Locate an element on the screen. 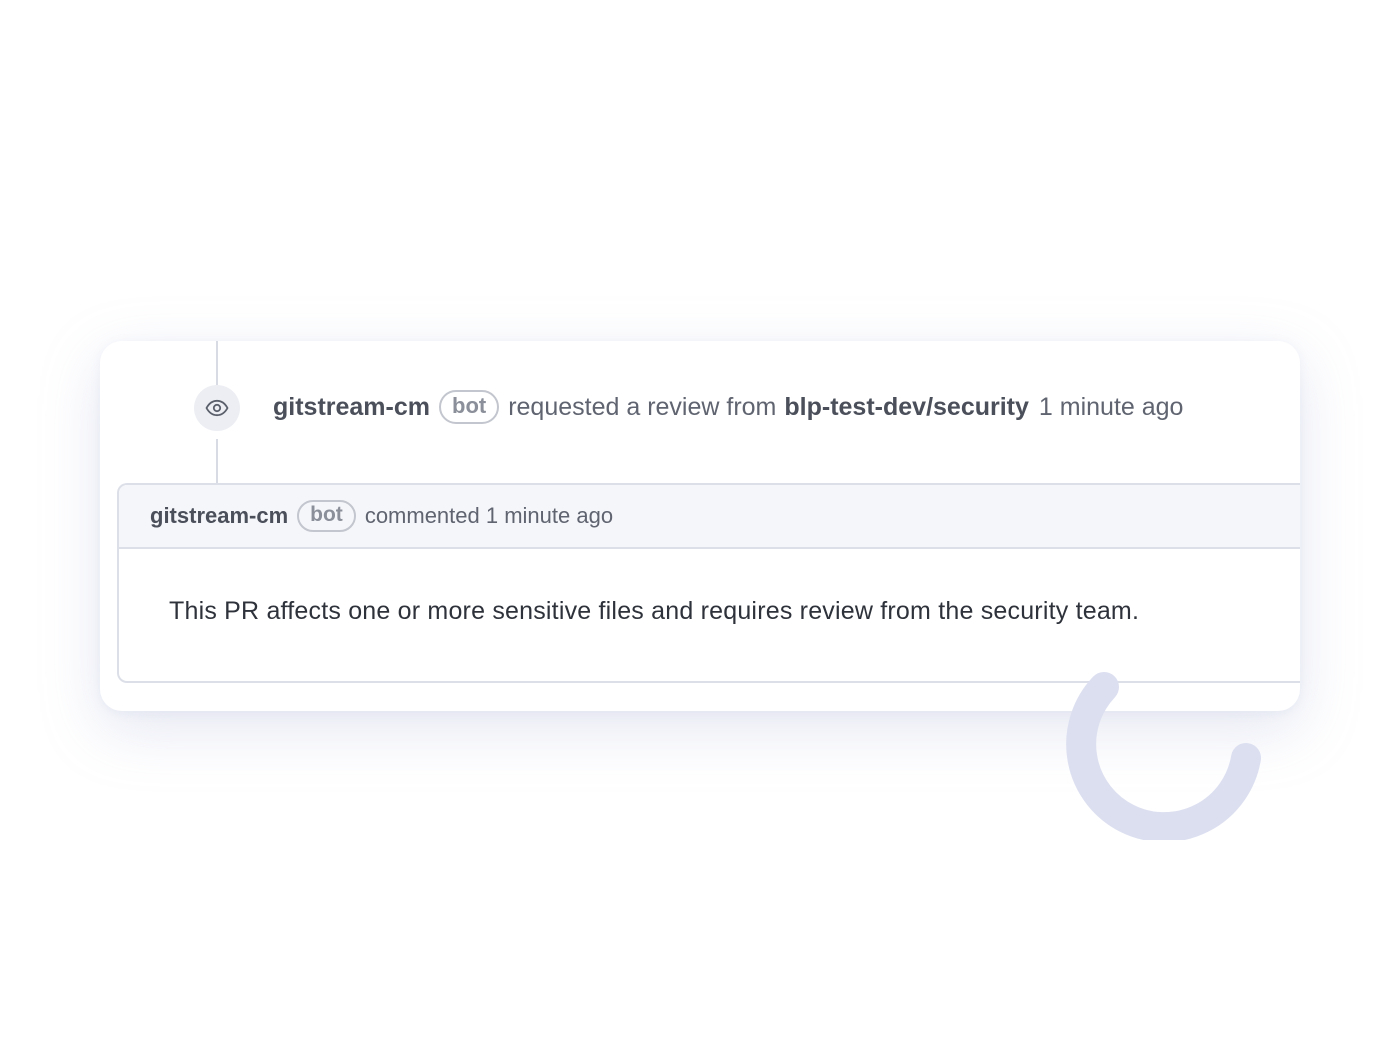  decorative-arc is located at coordinates (1163, 756).